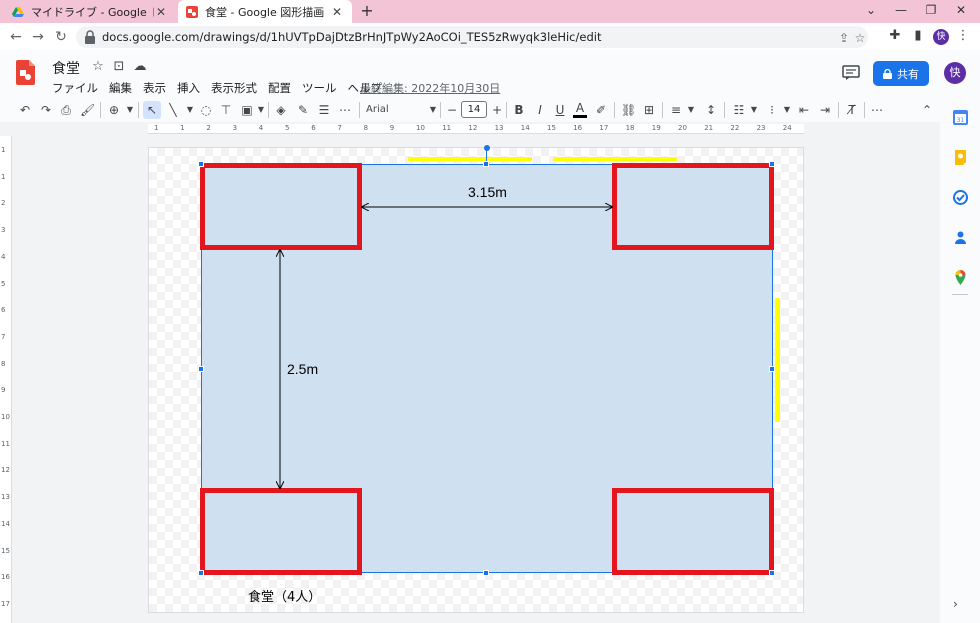 This screenshot has height=623, width=980. I want to click on tasks-icon, so click(960, 197).